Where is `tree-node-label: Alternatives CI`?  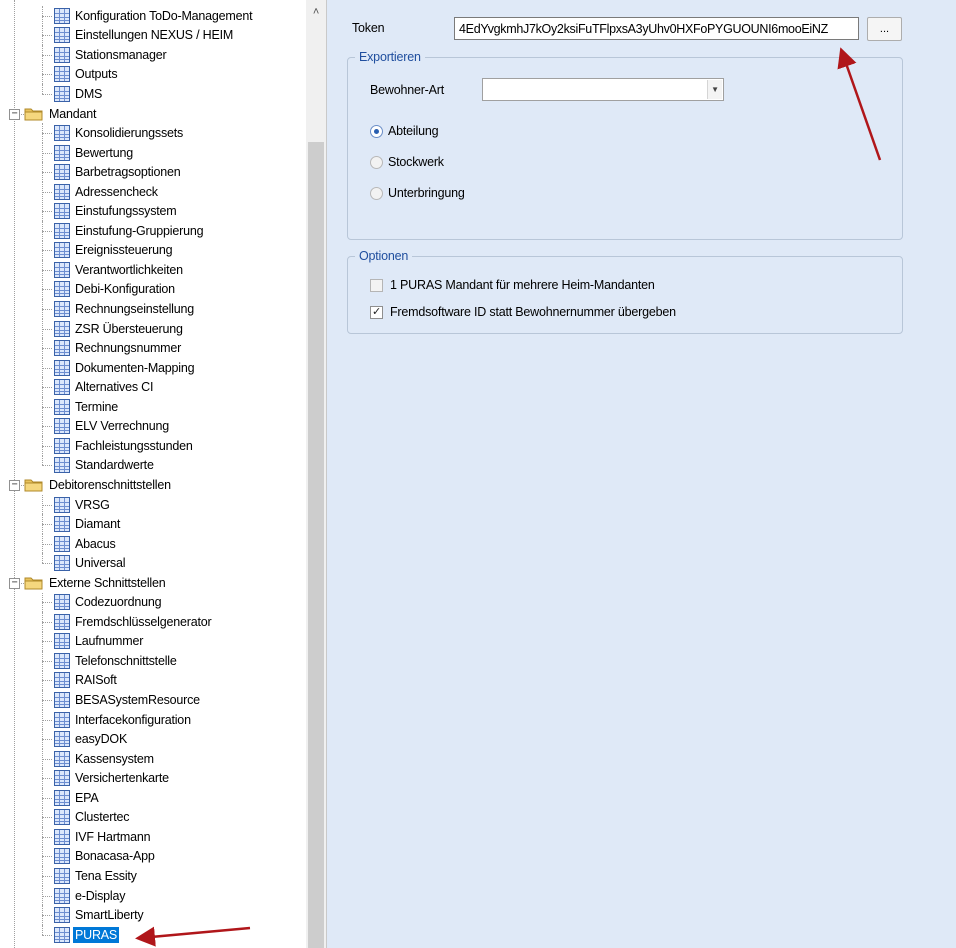 tree-node-label: Alternatives CI is located at coordinates (114, 387).